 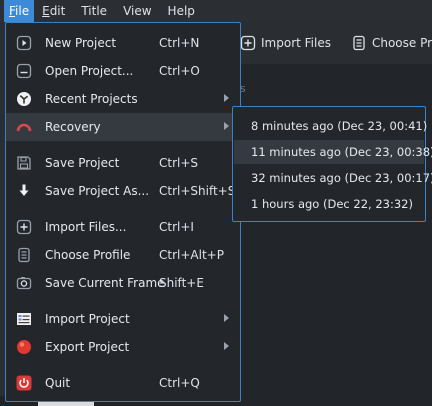 What do you see at coordinates (181, 11) in the screenshot?
I see `menu-help: Help` at bounding box center [181, 11].